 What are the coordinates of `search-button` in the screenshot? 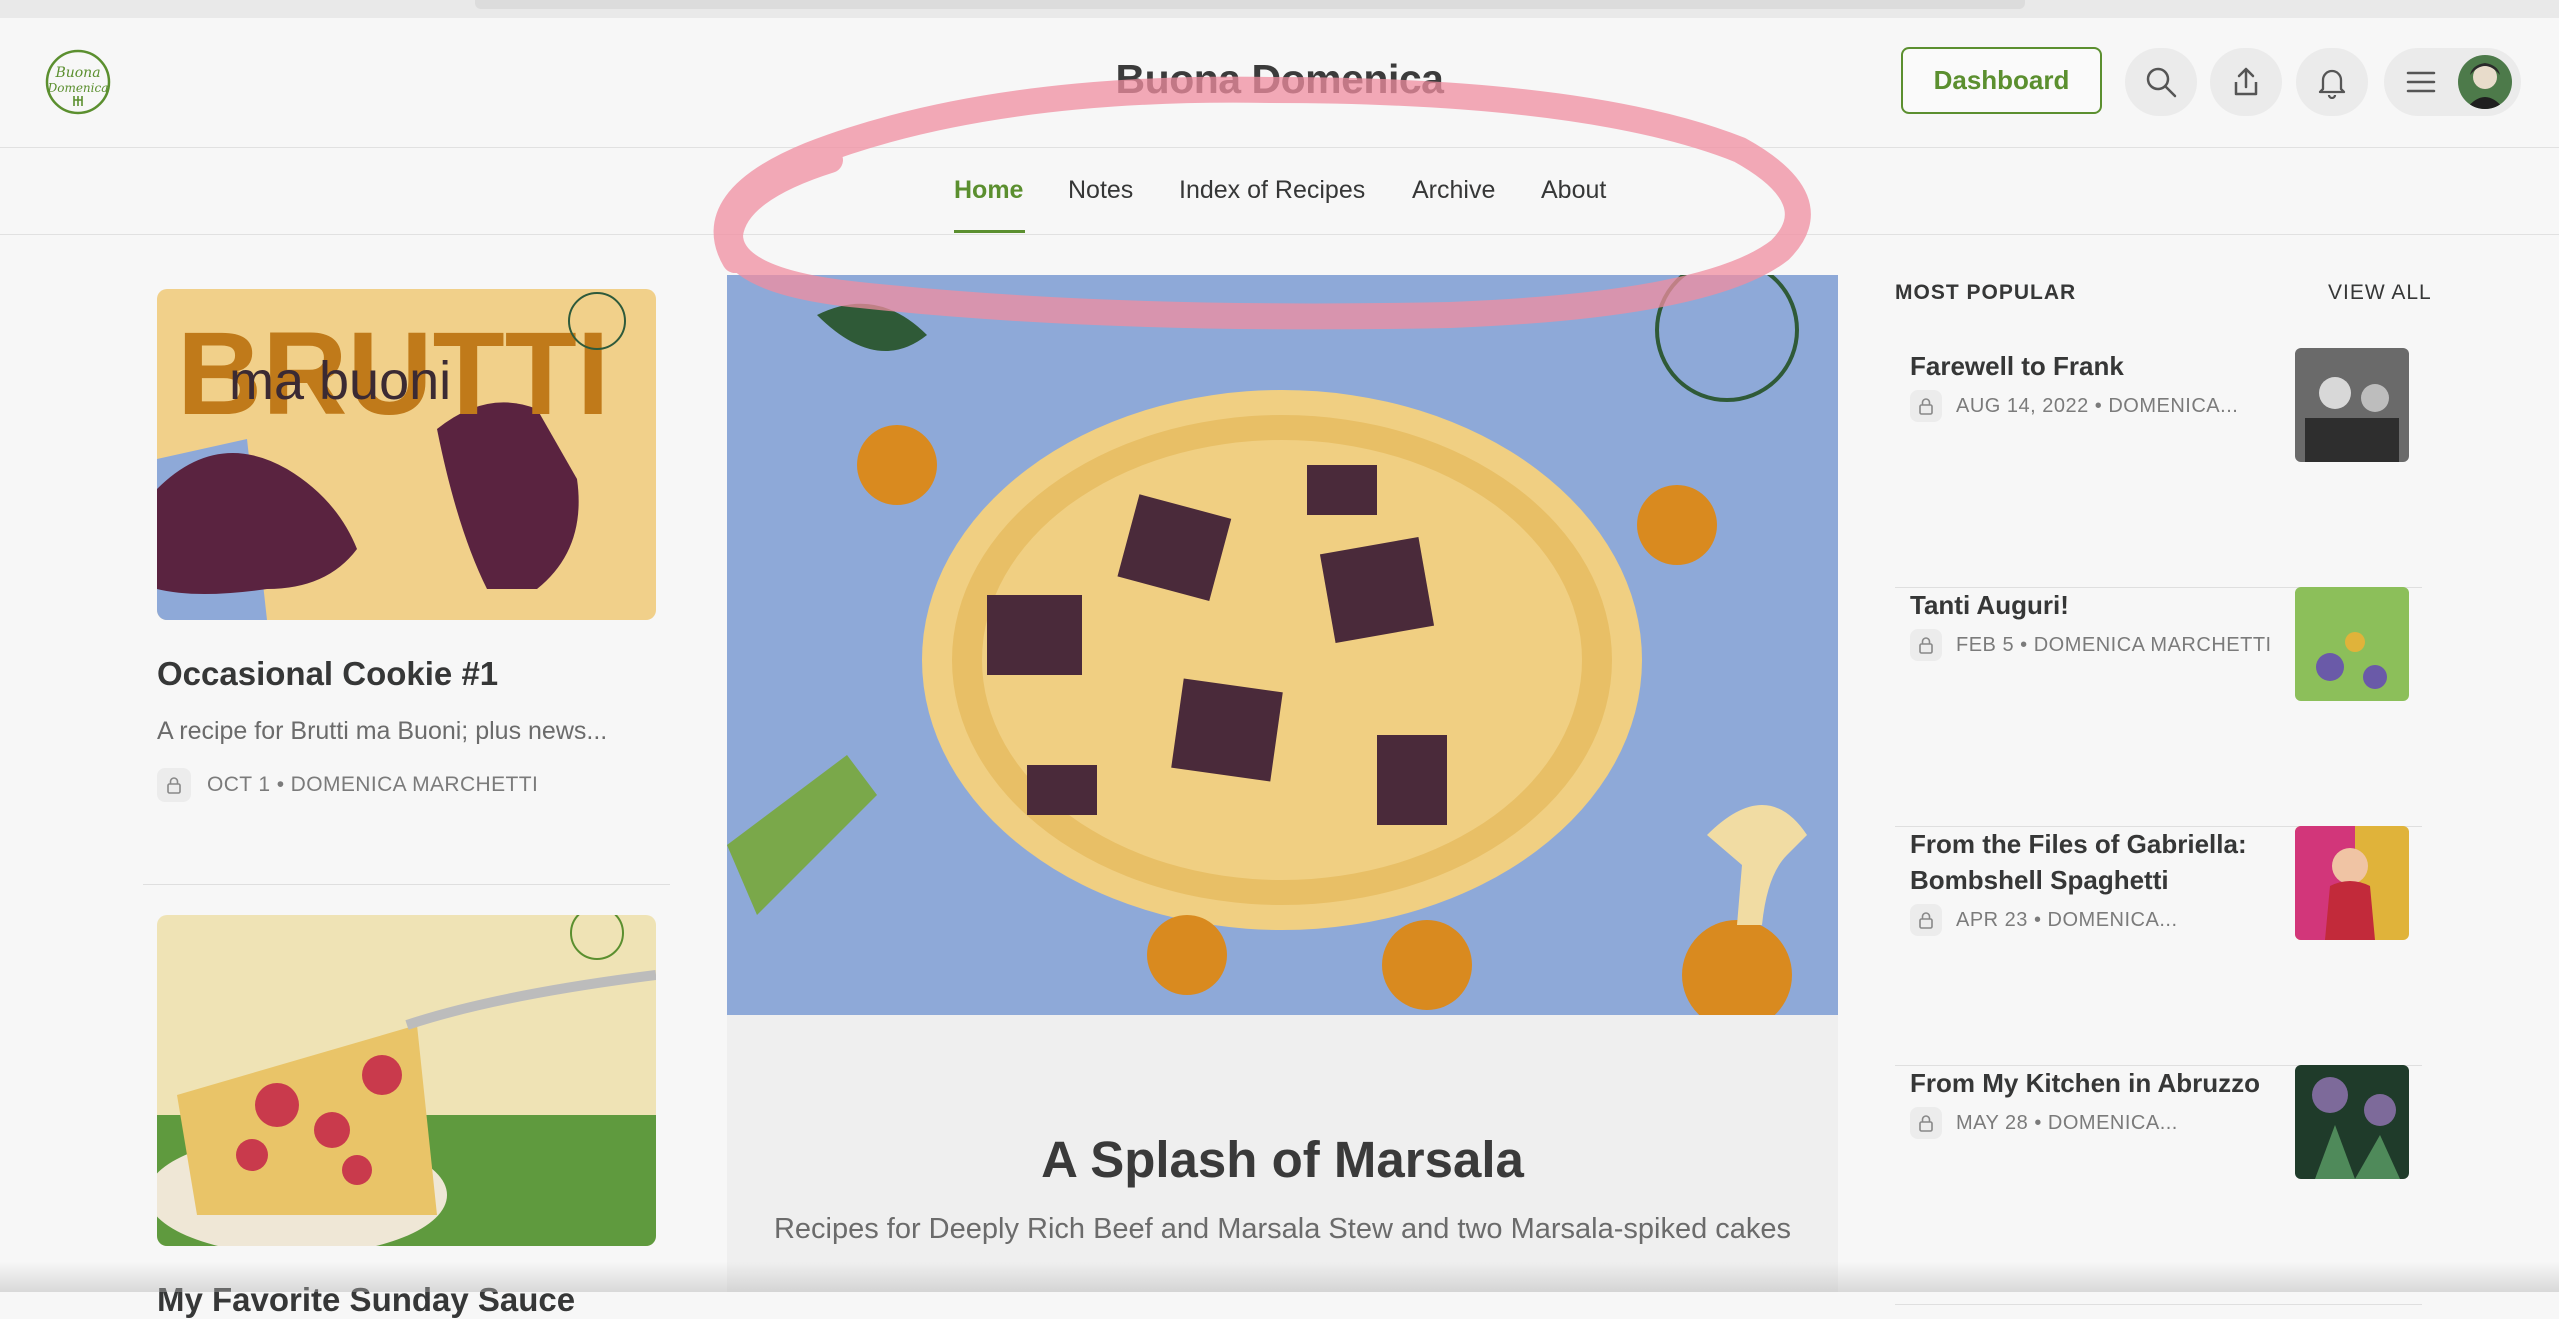 It's located at (2161, 82).